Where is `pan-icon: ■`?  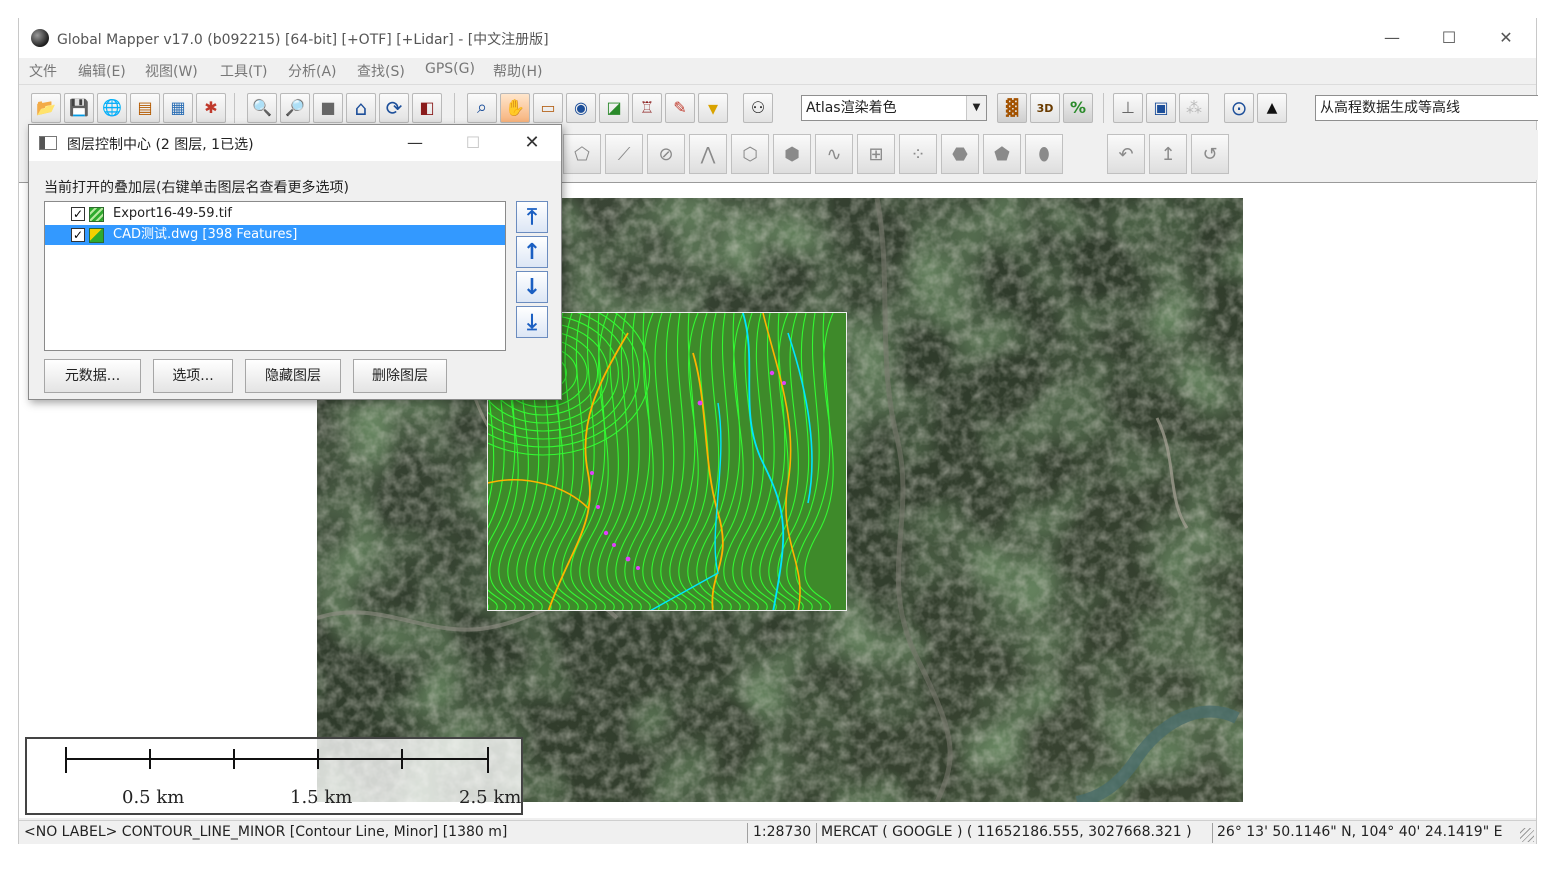 pan-icon: ■ is located at coordinates (328, 108).